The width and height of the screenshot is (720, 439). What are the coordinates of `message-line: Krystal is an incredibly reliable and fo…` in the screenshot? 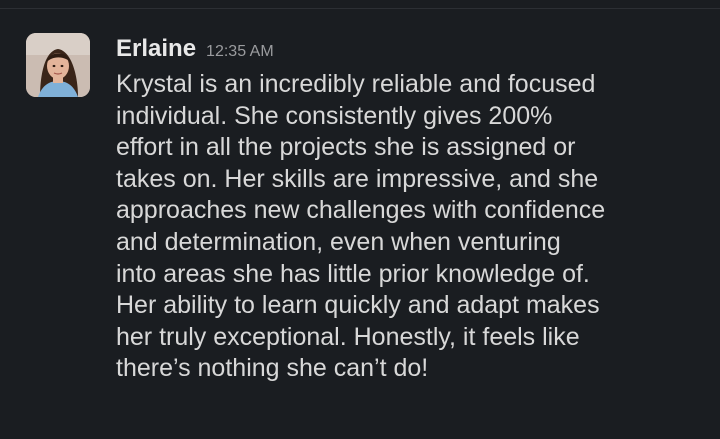 It's located at (356, 84).